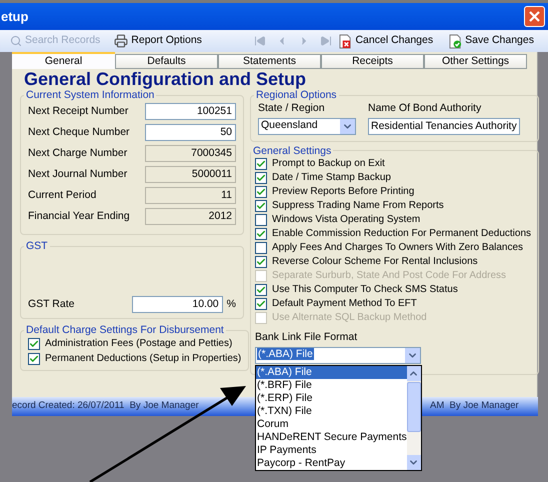 Image resolution: width=548 pixels, height=482 pixels. Describe the element at coordinates (328, 164) in the screenshot. I see `option-label: Prompt to Backup on Exit` at that location.